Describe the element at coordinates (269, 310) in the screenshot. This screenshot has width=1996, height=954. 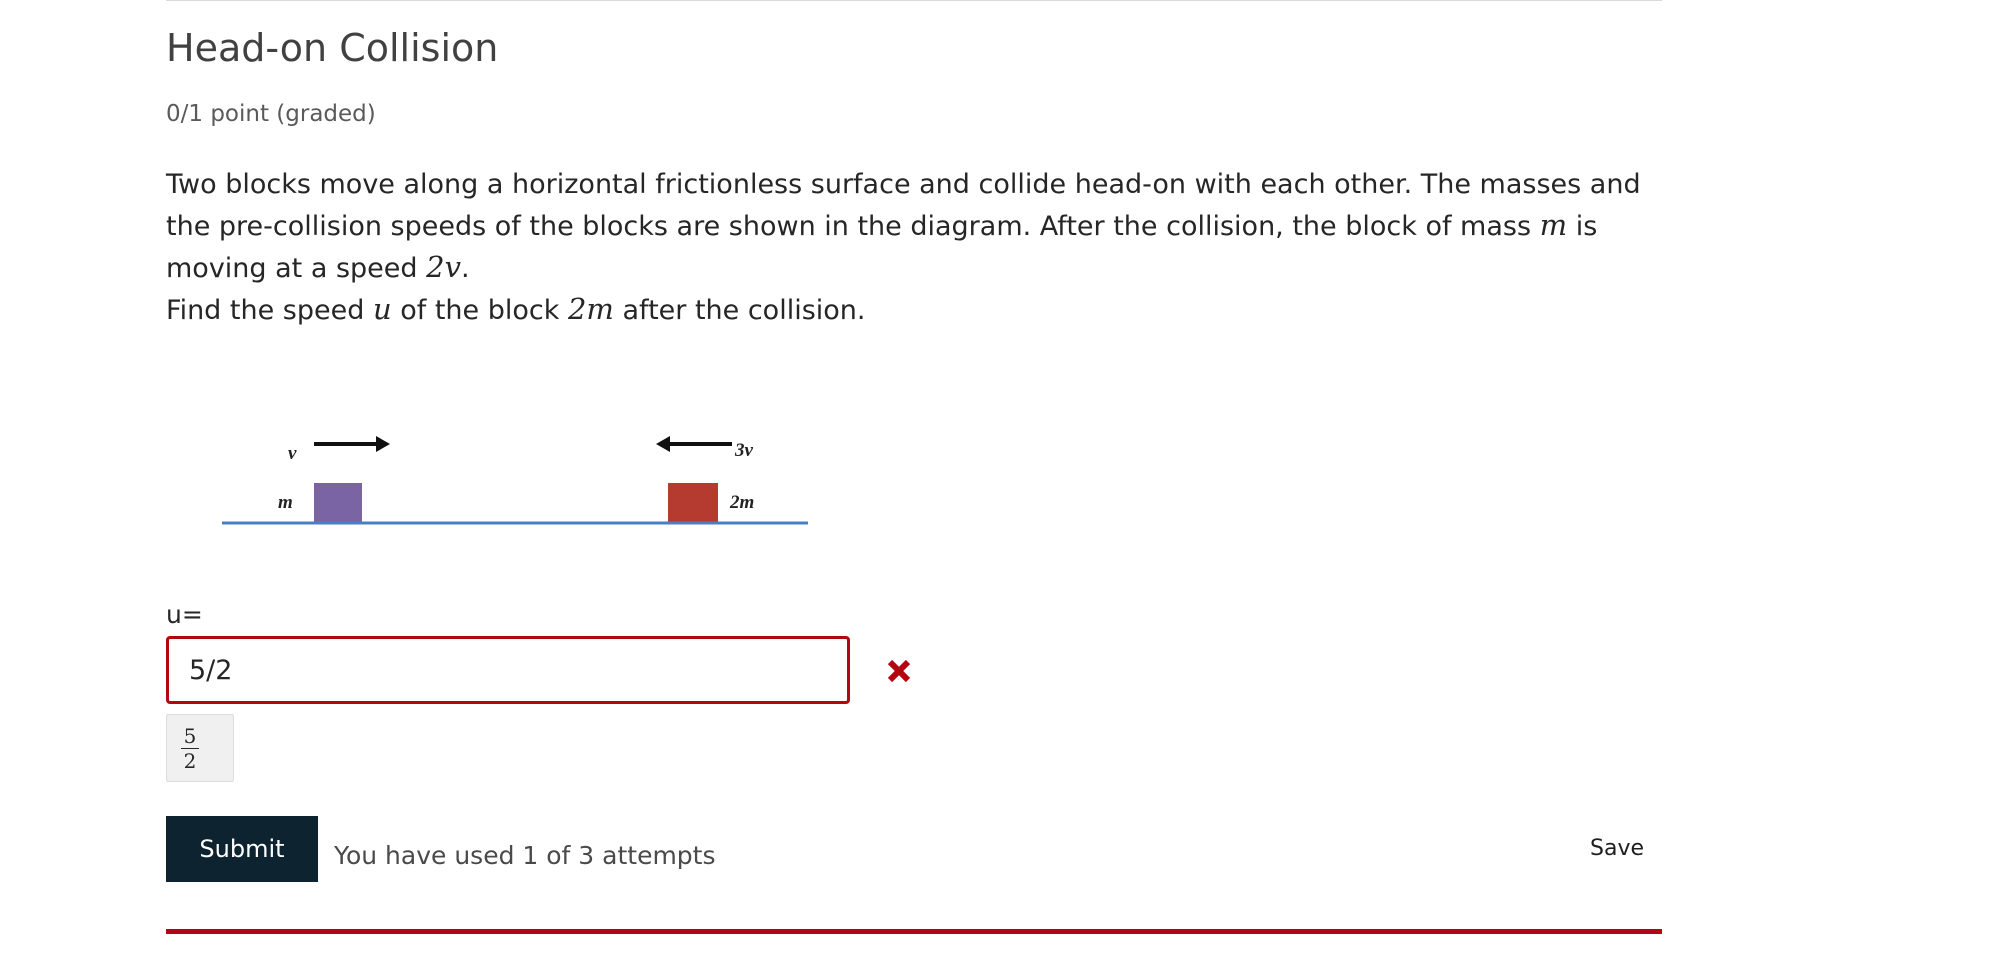
I see `statement-text: Find the speed` at that location.